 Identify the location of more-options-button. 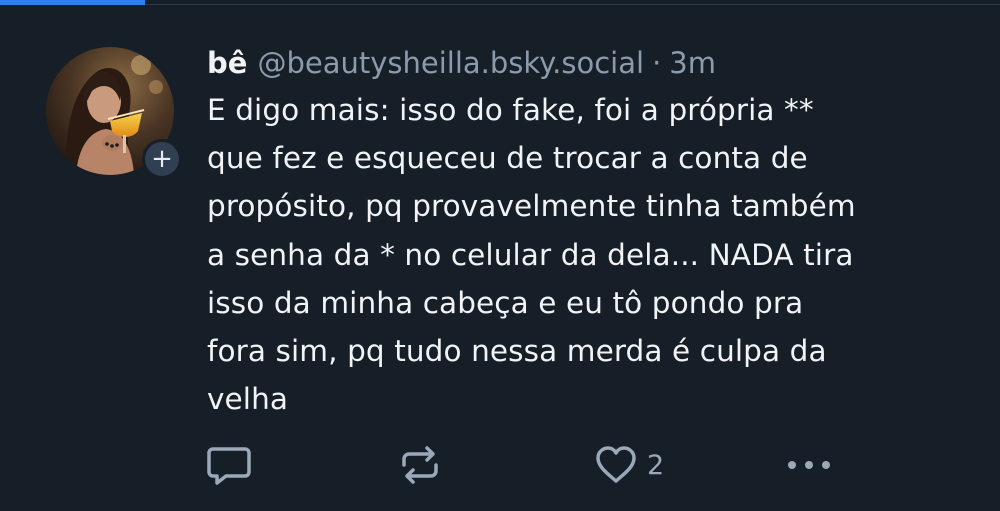
(809, 465).